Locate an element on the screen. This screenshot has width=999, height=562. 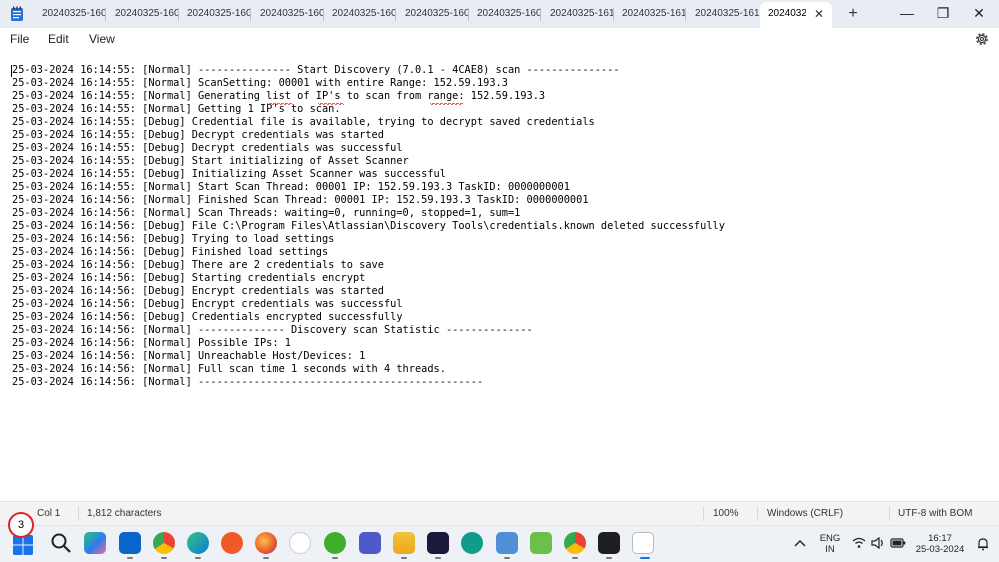
snipping-icon is located at coordinates (541, 543).